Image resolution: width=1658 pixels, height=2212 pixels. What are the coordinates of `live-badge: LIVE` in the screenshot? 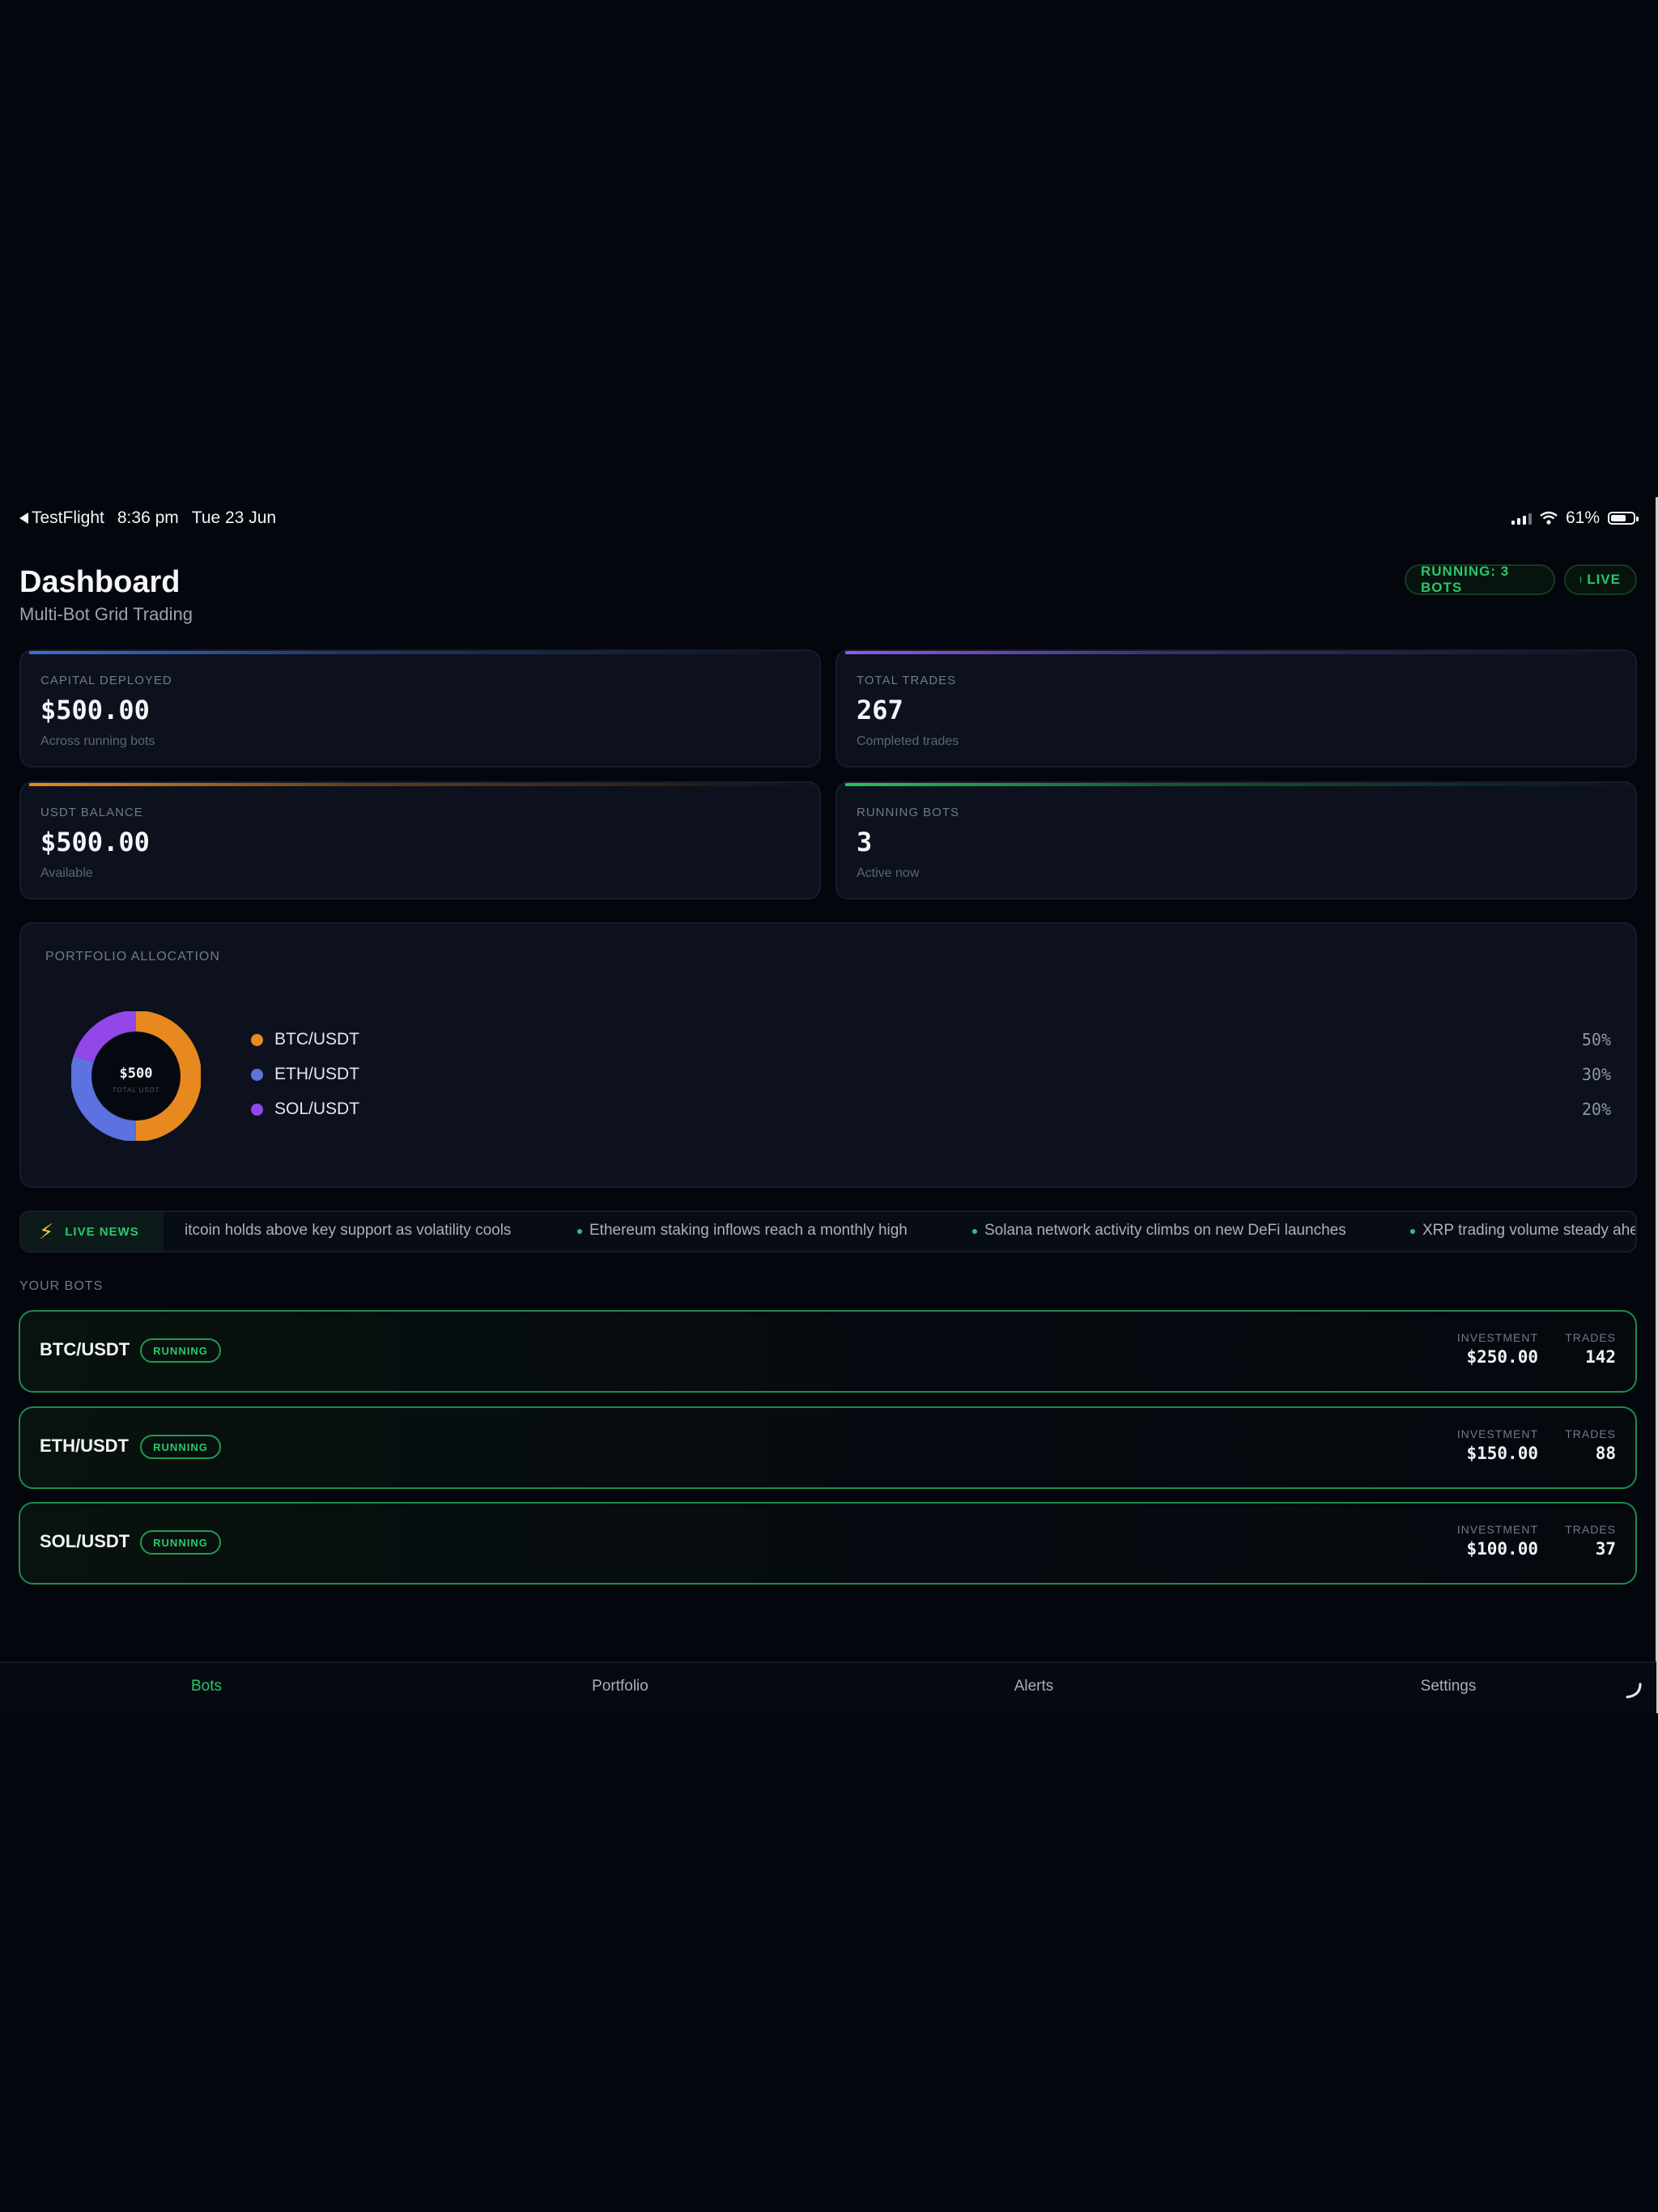 It's located at (1600, 580).